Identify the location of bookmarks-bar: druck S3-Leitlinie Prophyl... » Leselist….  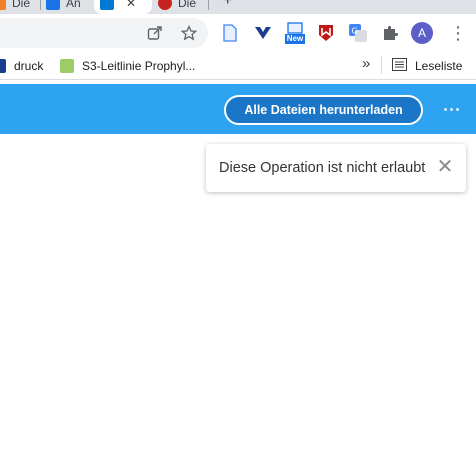
(238, 66).